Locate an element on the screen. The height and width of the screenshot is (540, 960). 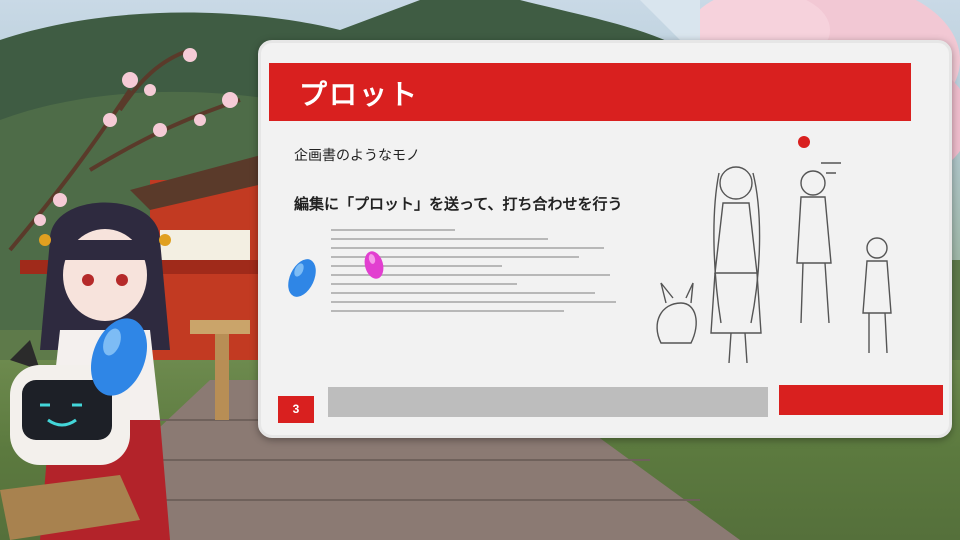
pink-pointer-icon is located at coordinates (374, 265).